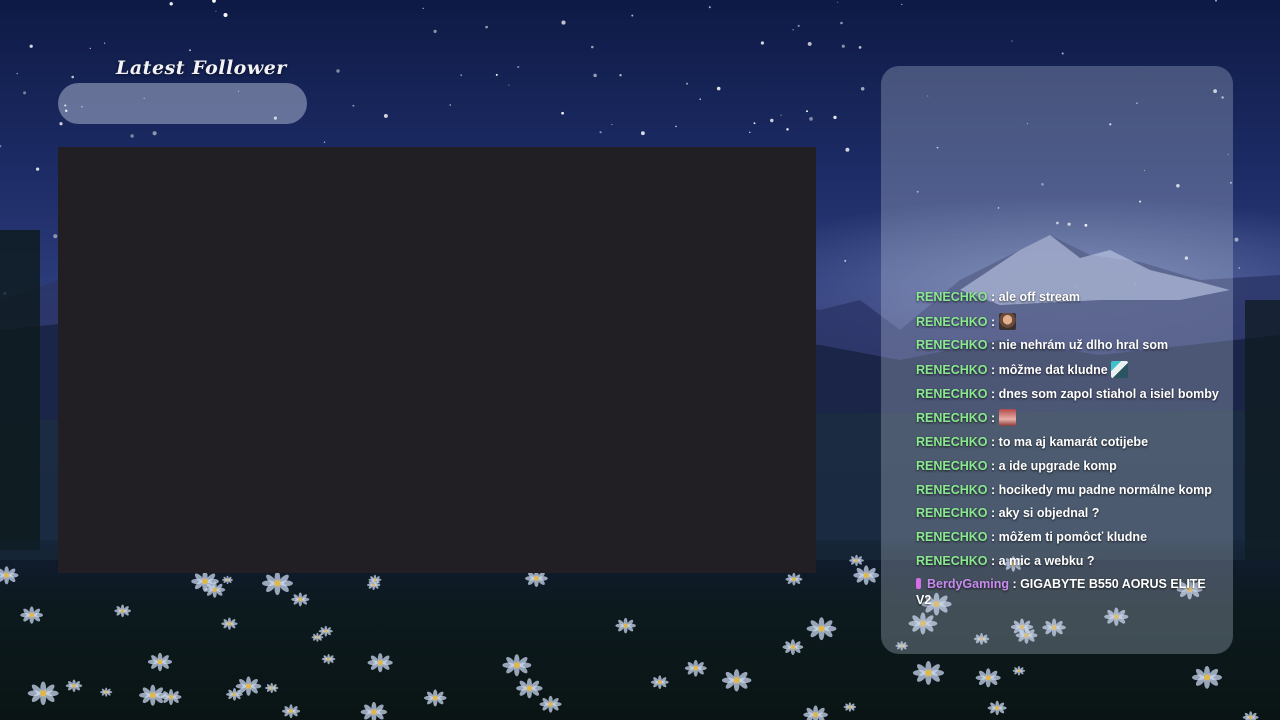 Image resolution: width=1280 pixels, height=720 pixels. What do you see at coordinates (1007, 321) in the screenshot?
I see `face-emote-icon` at bounding box center [1007, 321].